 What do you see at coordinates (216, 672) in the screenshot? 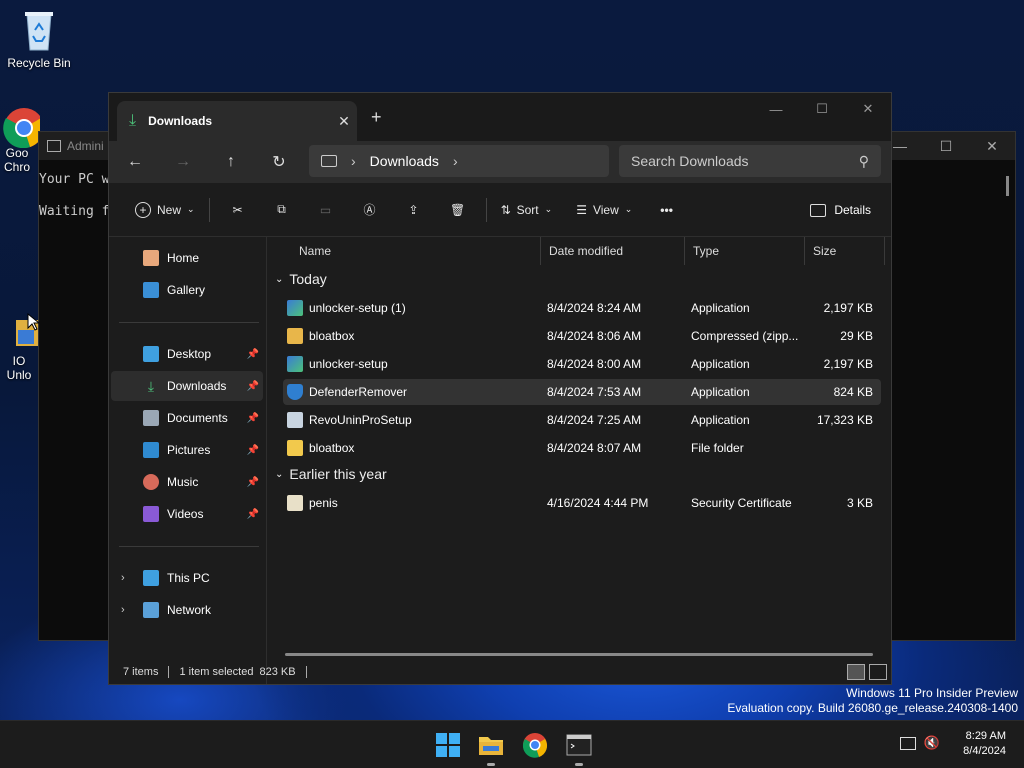
I see `selection-count: 1 item selected` at bounding box center [216, 672].